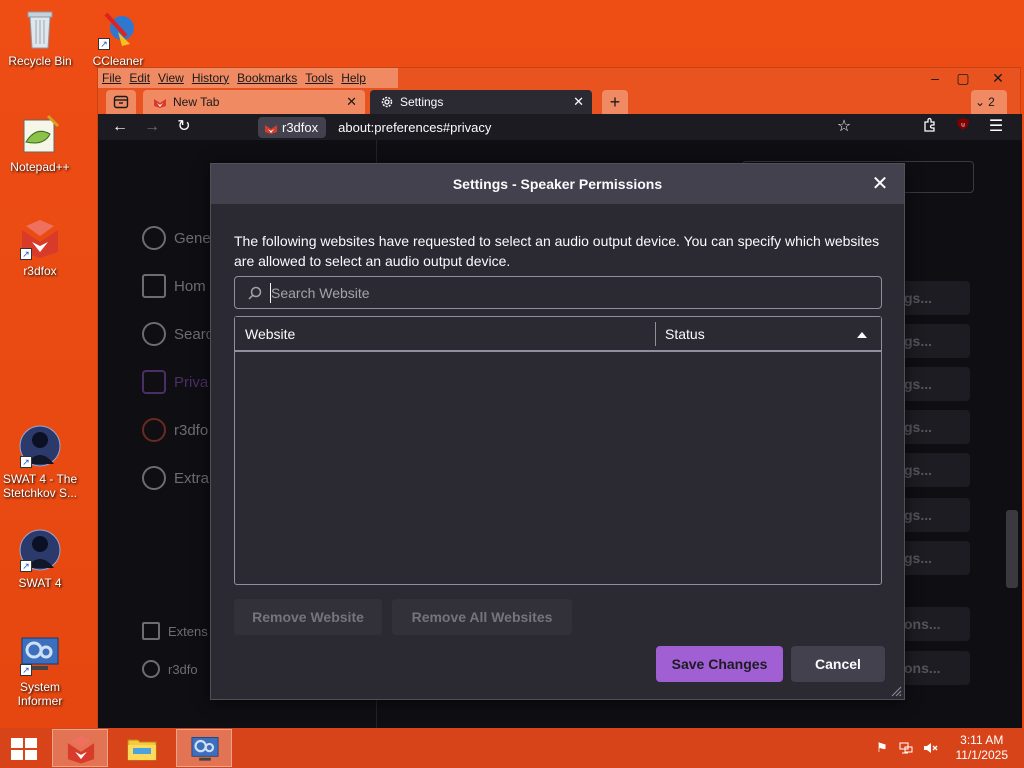  What do you see at coordinates (254, 102) in the screenshot?
I see `tab-new-tab: New Tab ✕` at bounding box center [254, 102].